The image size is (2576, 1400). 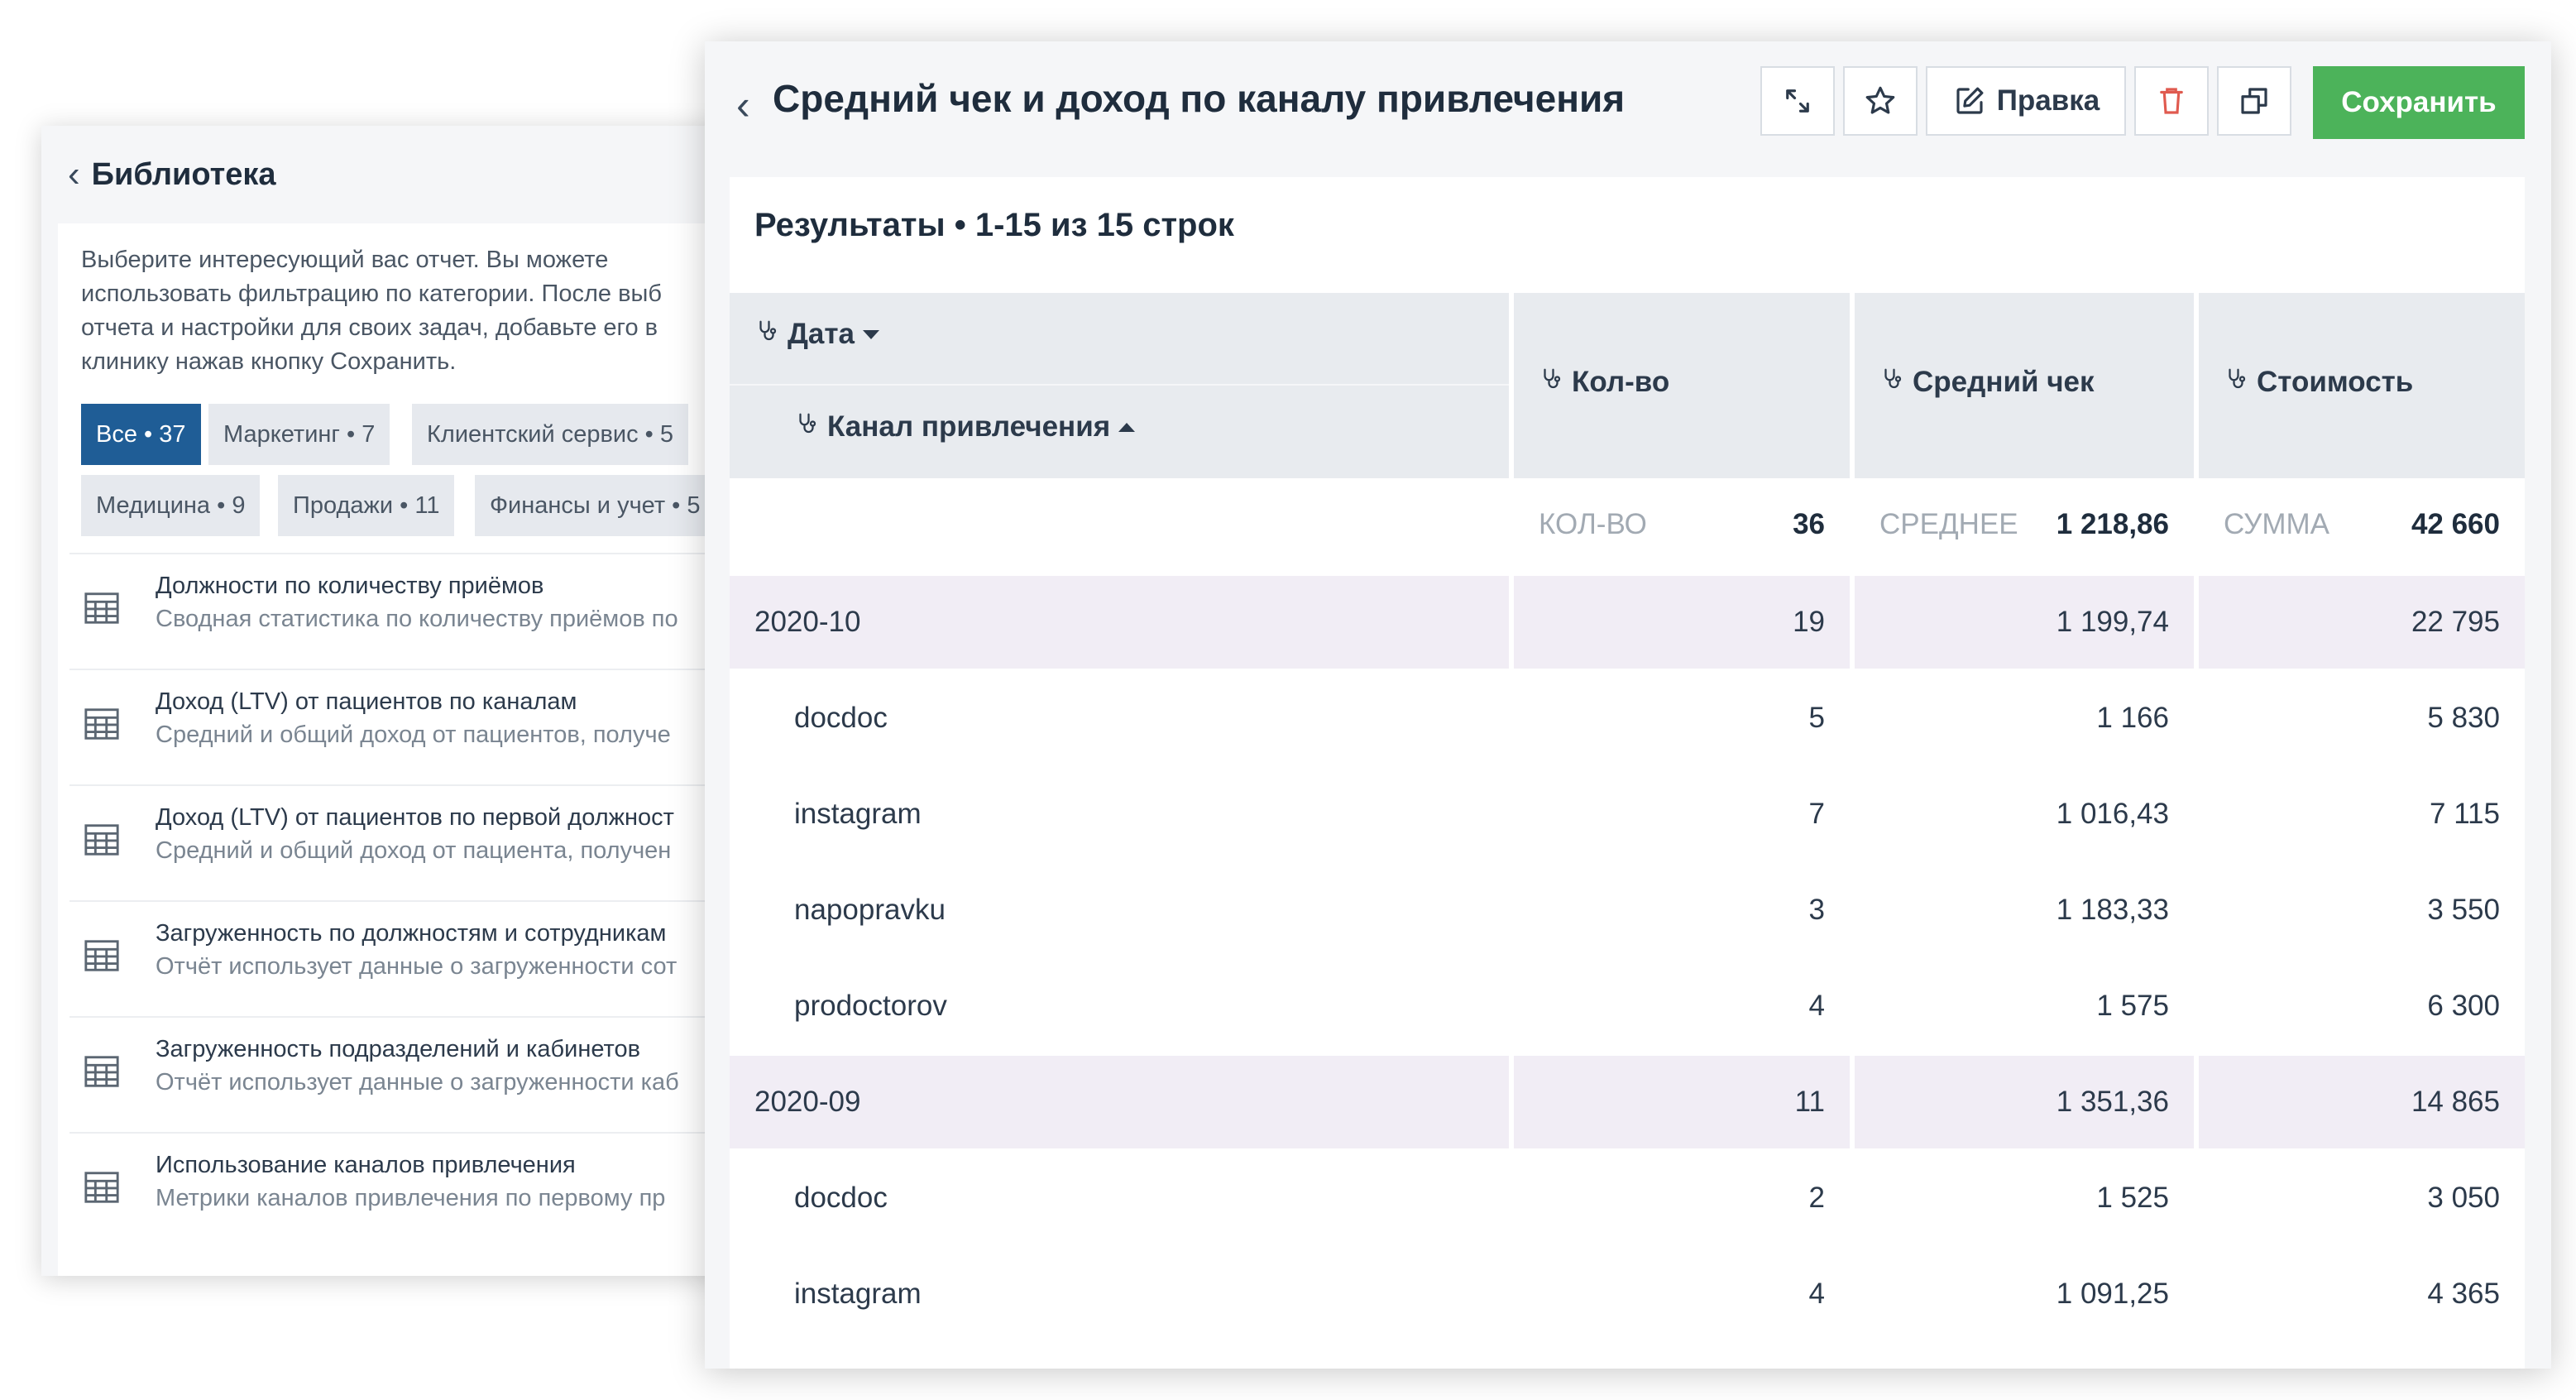 What do you see at coordinates (1627, 1198) in the screenshot?
I see `table-row: docdoc 2 1 525 3 050` at bounding box center [1627, 1198].